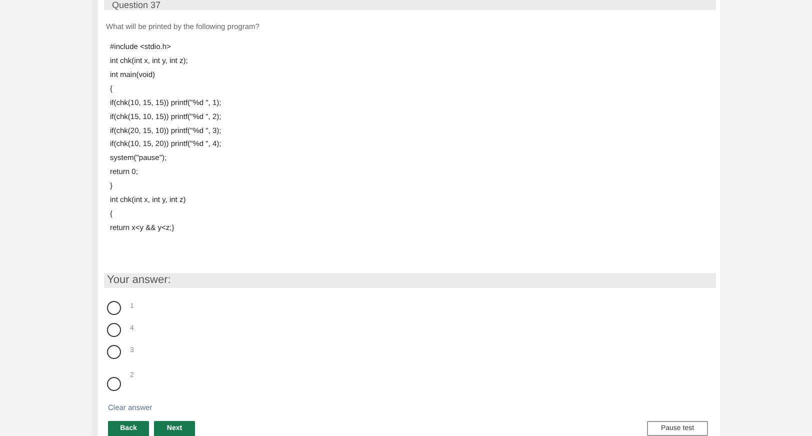 This screenshot has width=812, height=436. What do you see at coordinates (410, 280) in the screenshot?
I see `answer-heading: Your answer:` at bounding box center [410, 280].